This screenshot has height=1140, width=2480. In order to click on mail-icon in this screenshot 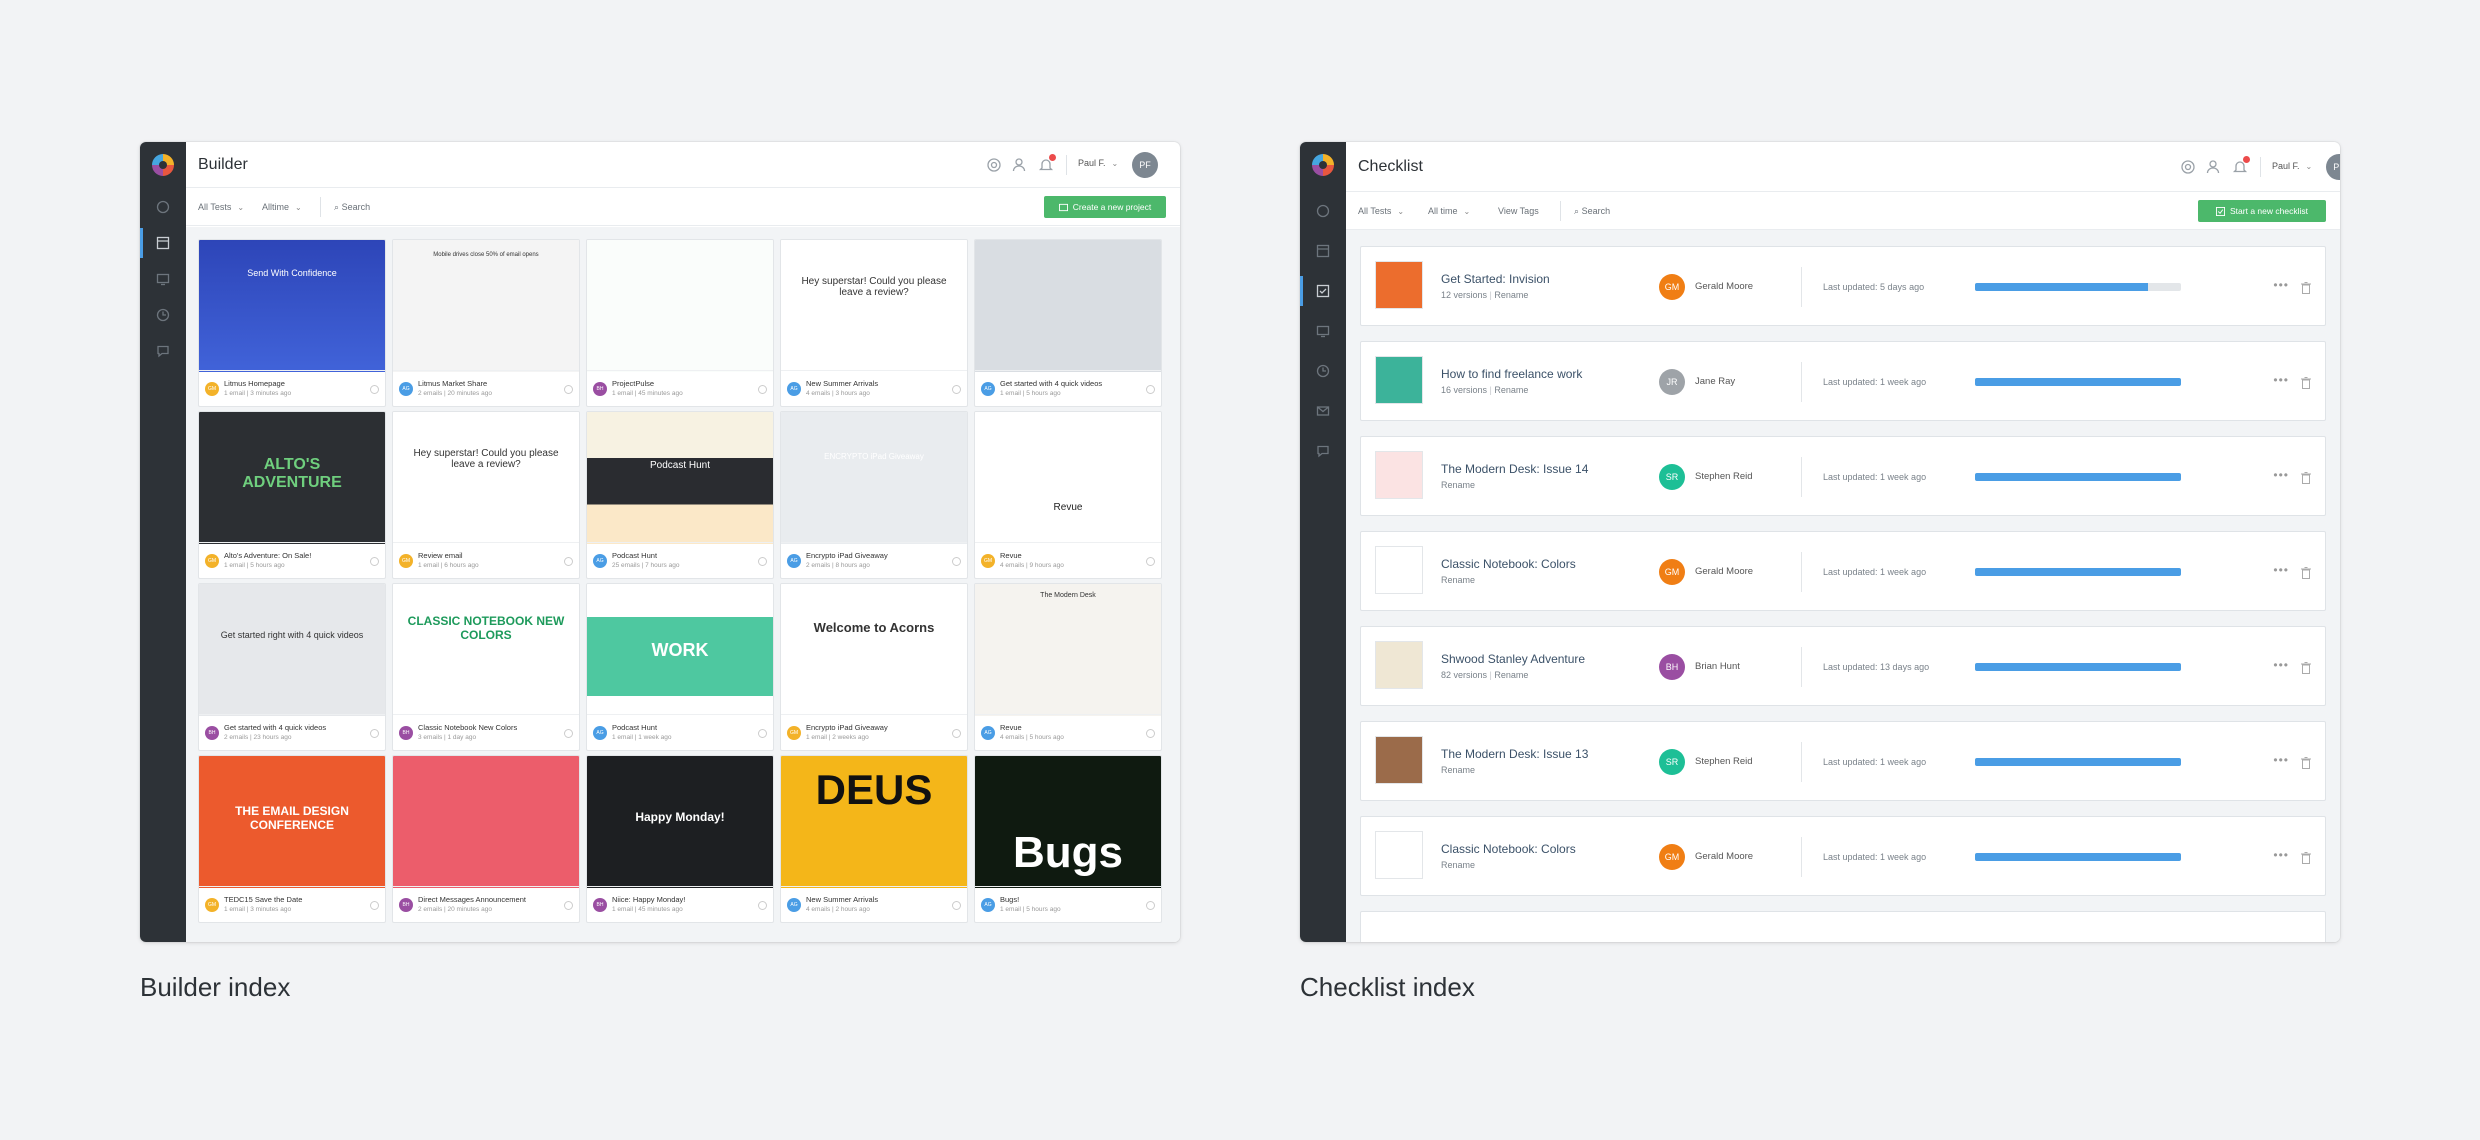, I will do `click(1323, 411)`.